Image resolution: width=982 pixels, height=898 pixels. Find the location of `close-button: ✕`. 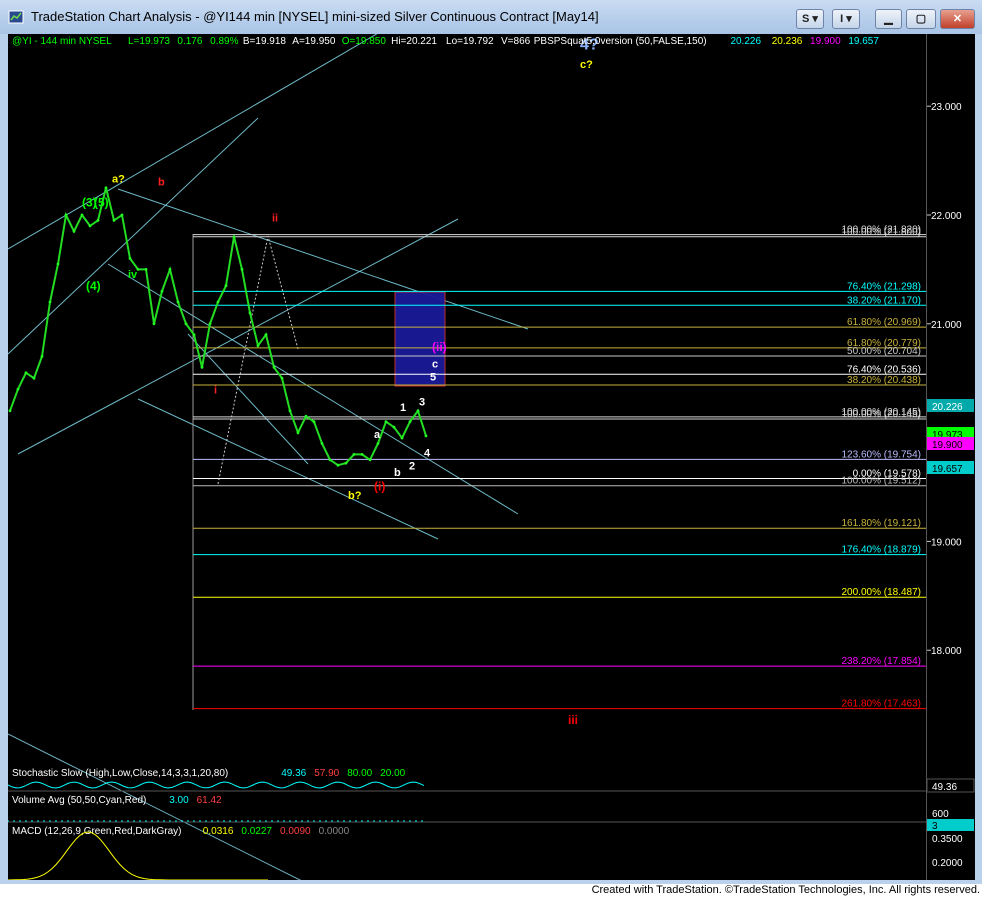

close-button: ✕ is located at coordinates (957, 19).